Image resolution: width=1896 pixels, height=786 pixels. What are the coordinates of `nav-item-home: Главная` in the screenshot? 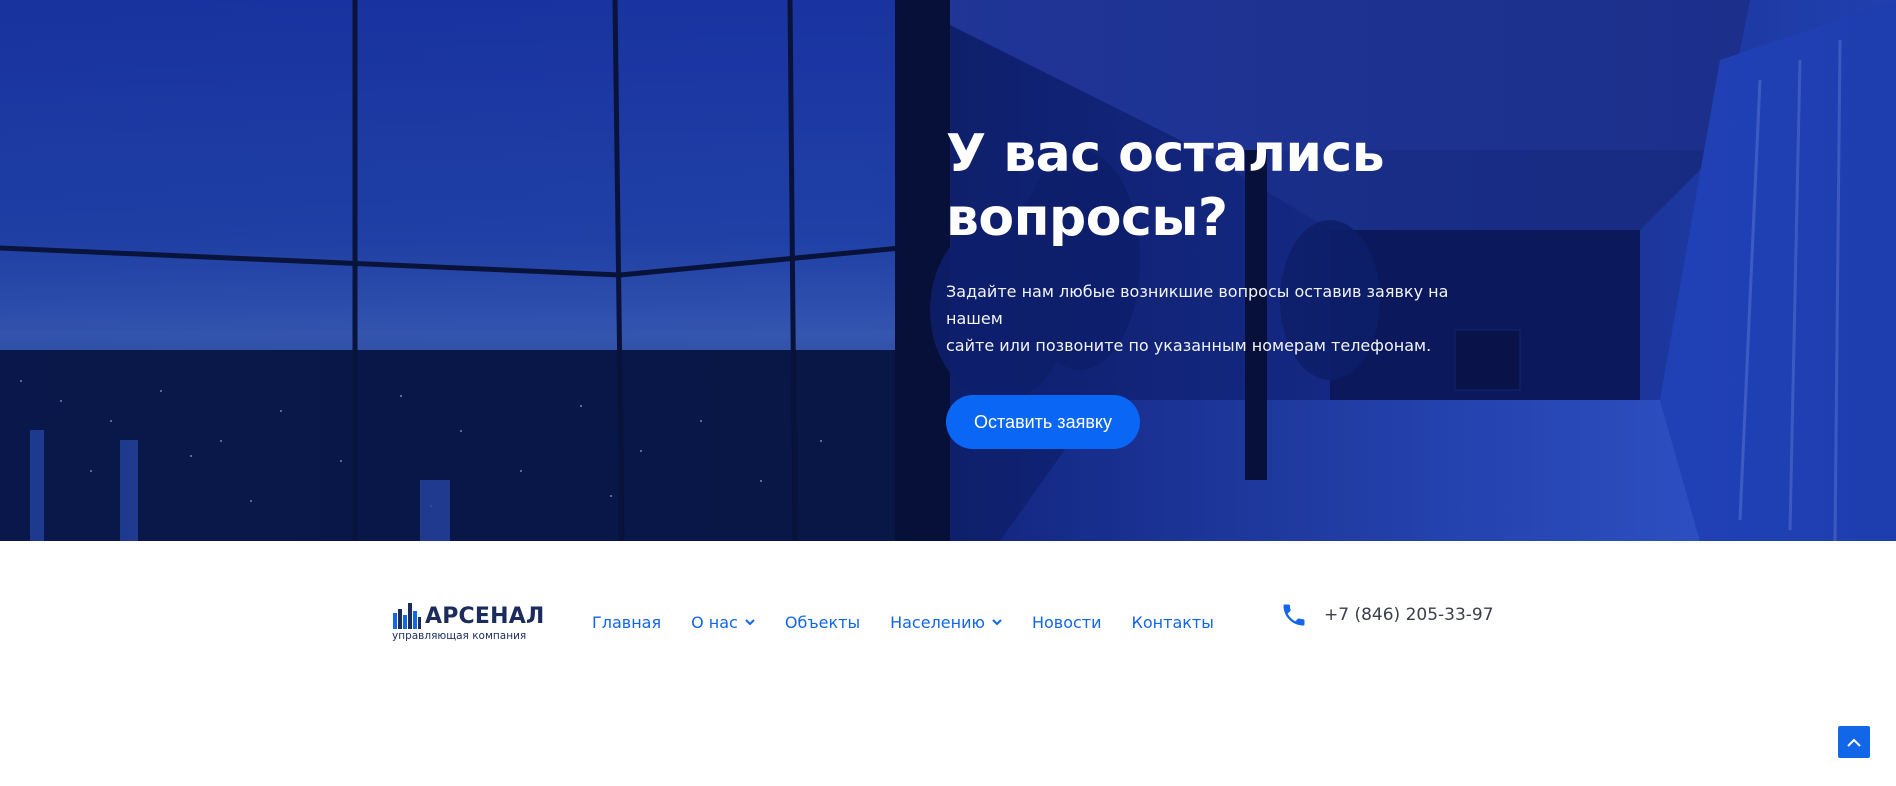 It's located at (626, 622).